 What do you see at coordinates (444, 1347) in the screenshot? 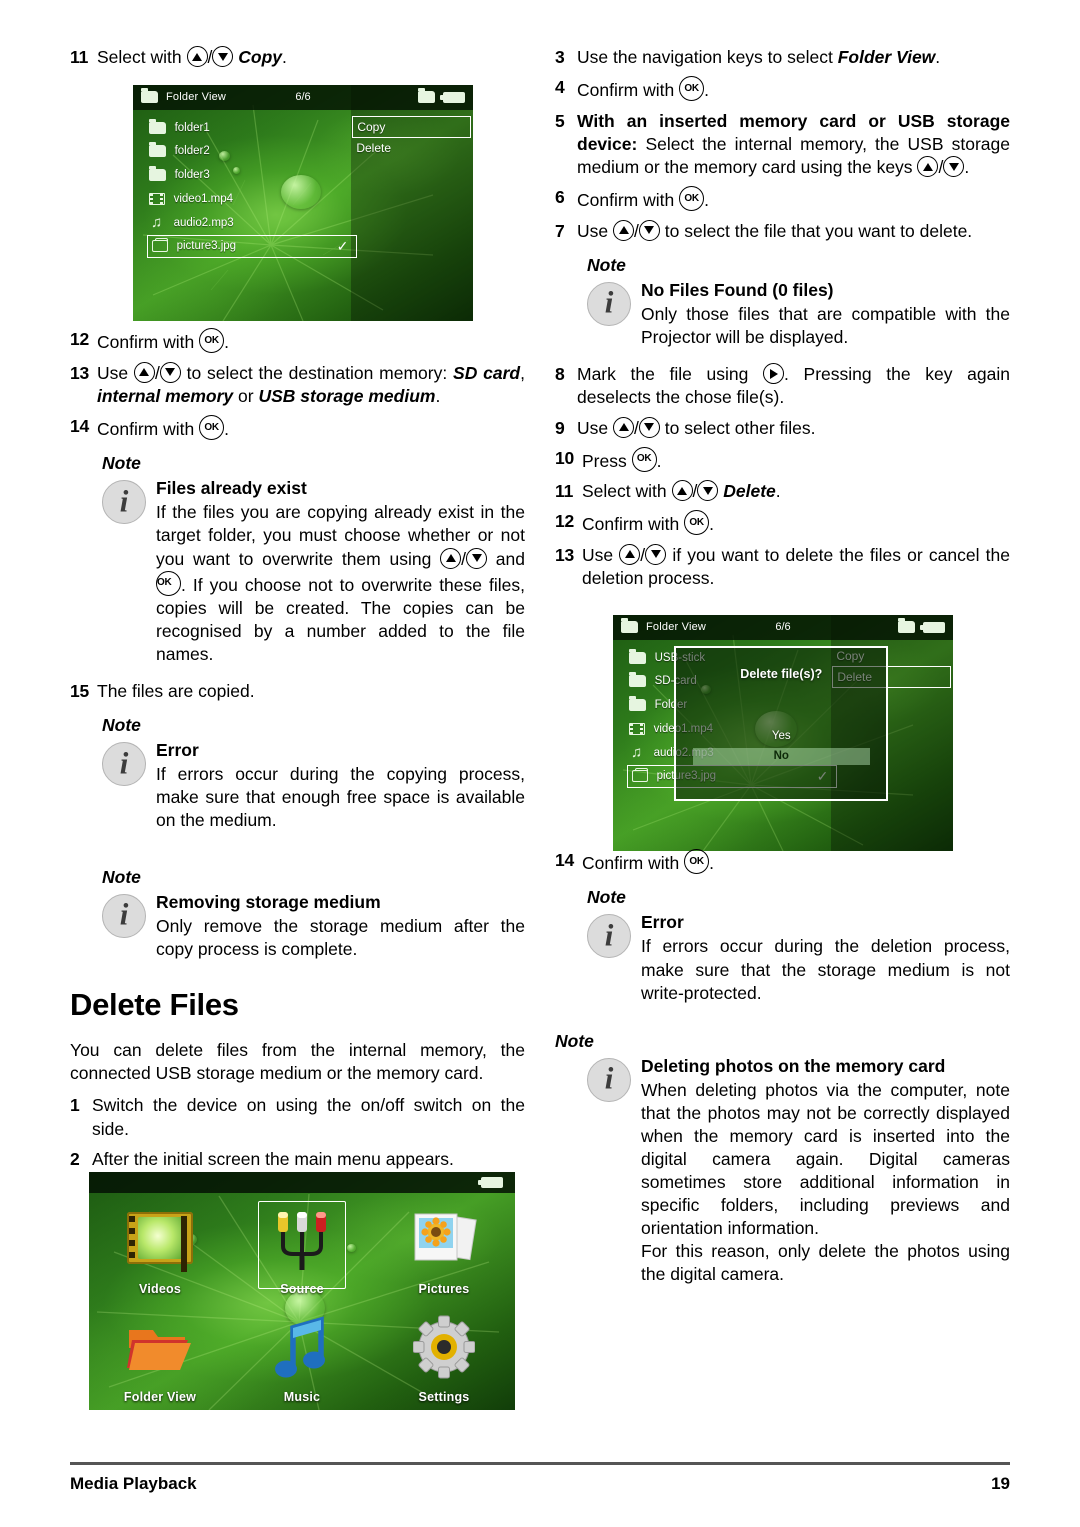
I see `gear-icon` at bounding box center [444, 1347].